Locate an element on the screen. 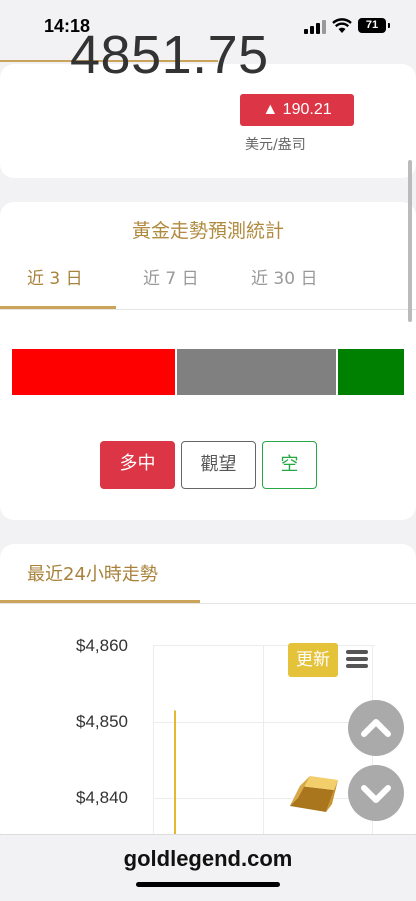 Image resolution: width=416 pixels, height=901 pixels. scroll-up-button is located at coordinates (376, 728).